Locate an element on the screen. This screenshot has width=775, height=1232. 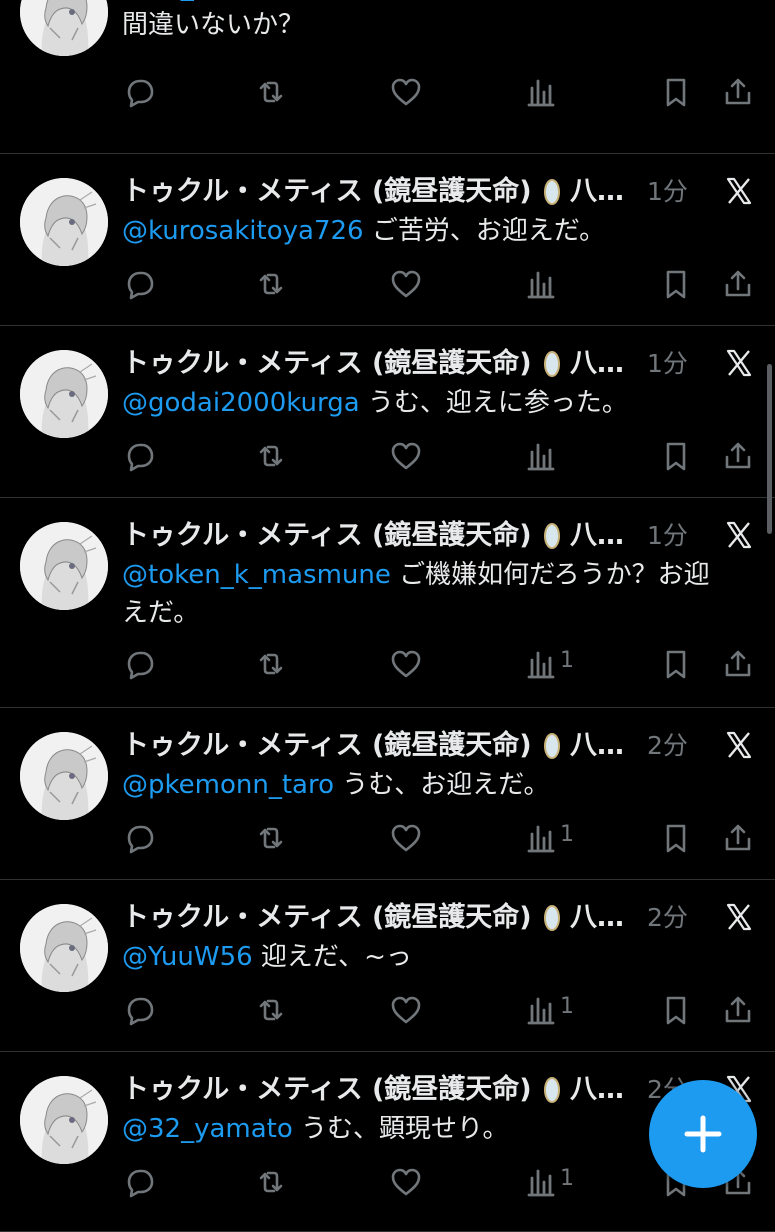
tweet-text-line: うむ、顕現せり。 is located at coordinates (400, 1129).